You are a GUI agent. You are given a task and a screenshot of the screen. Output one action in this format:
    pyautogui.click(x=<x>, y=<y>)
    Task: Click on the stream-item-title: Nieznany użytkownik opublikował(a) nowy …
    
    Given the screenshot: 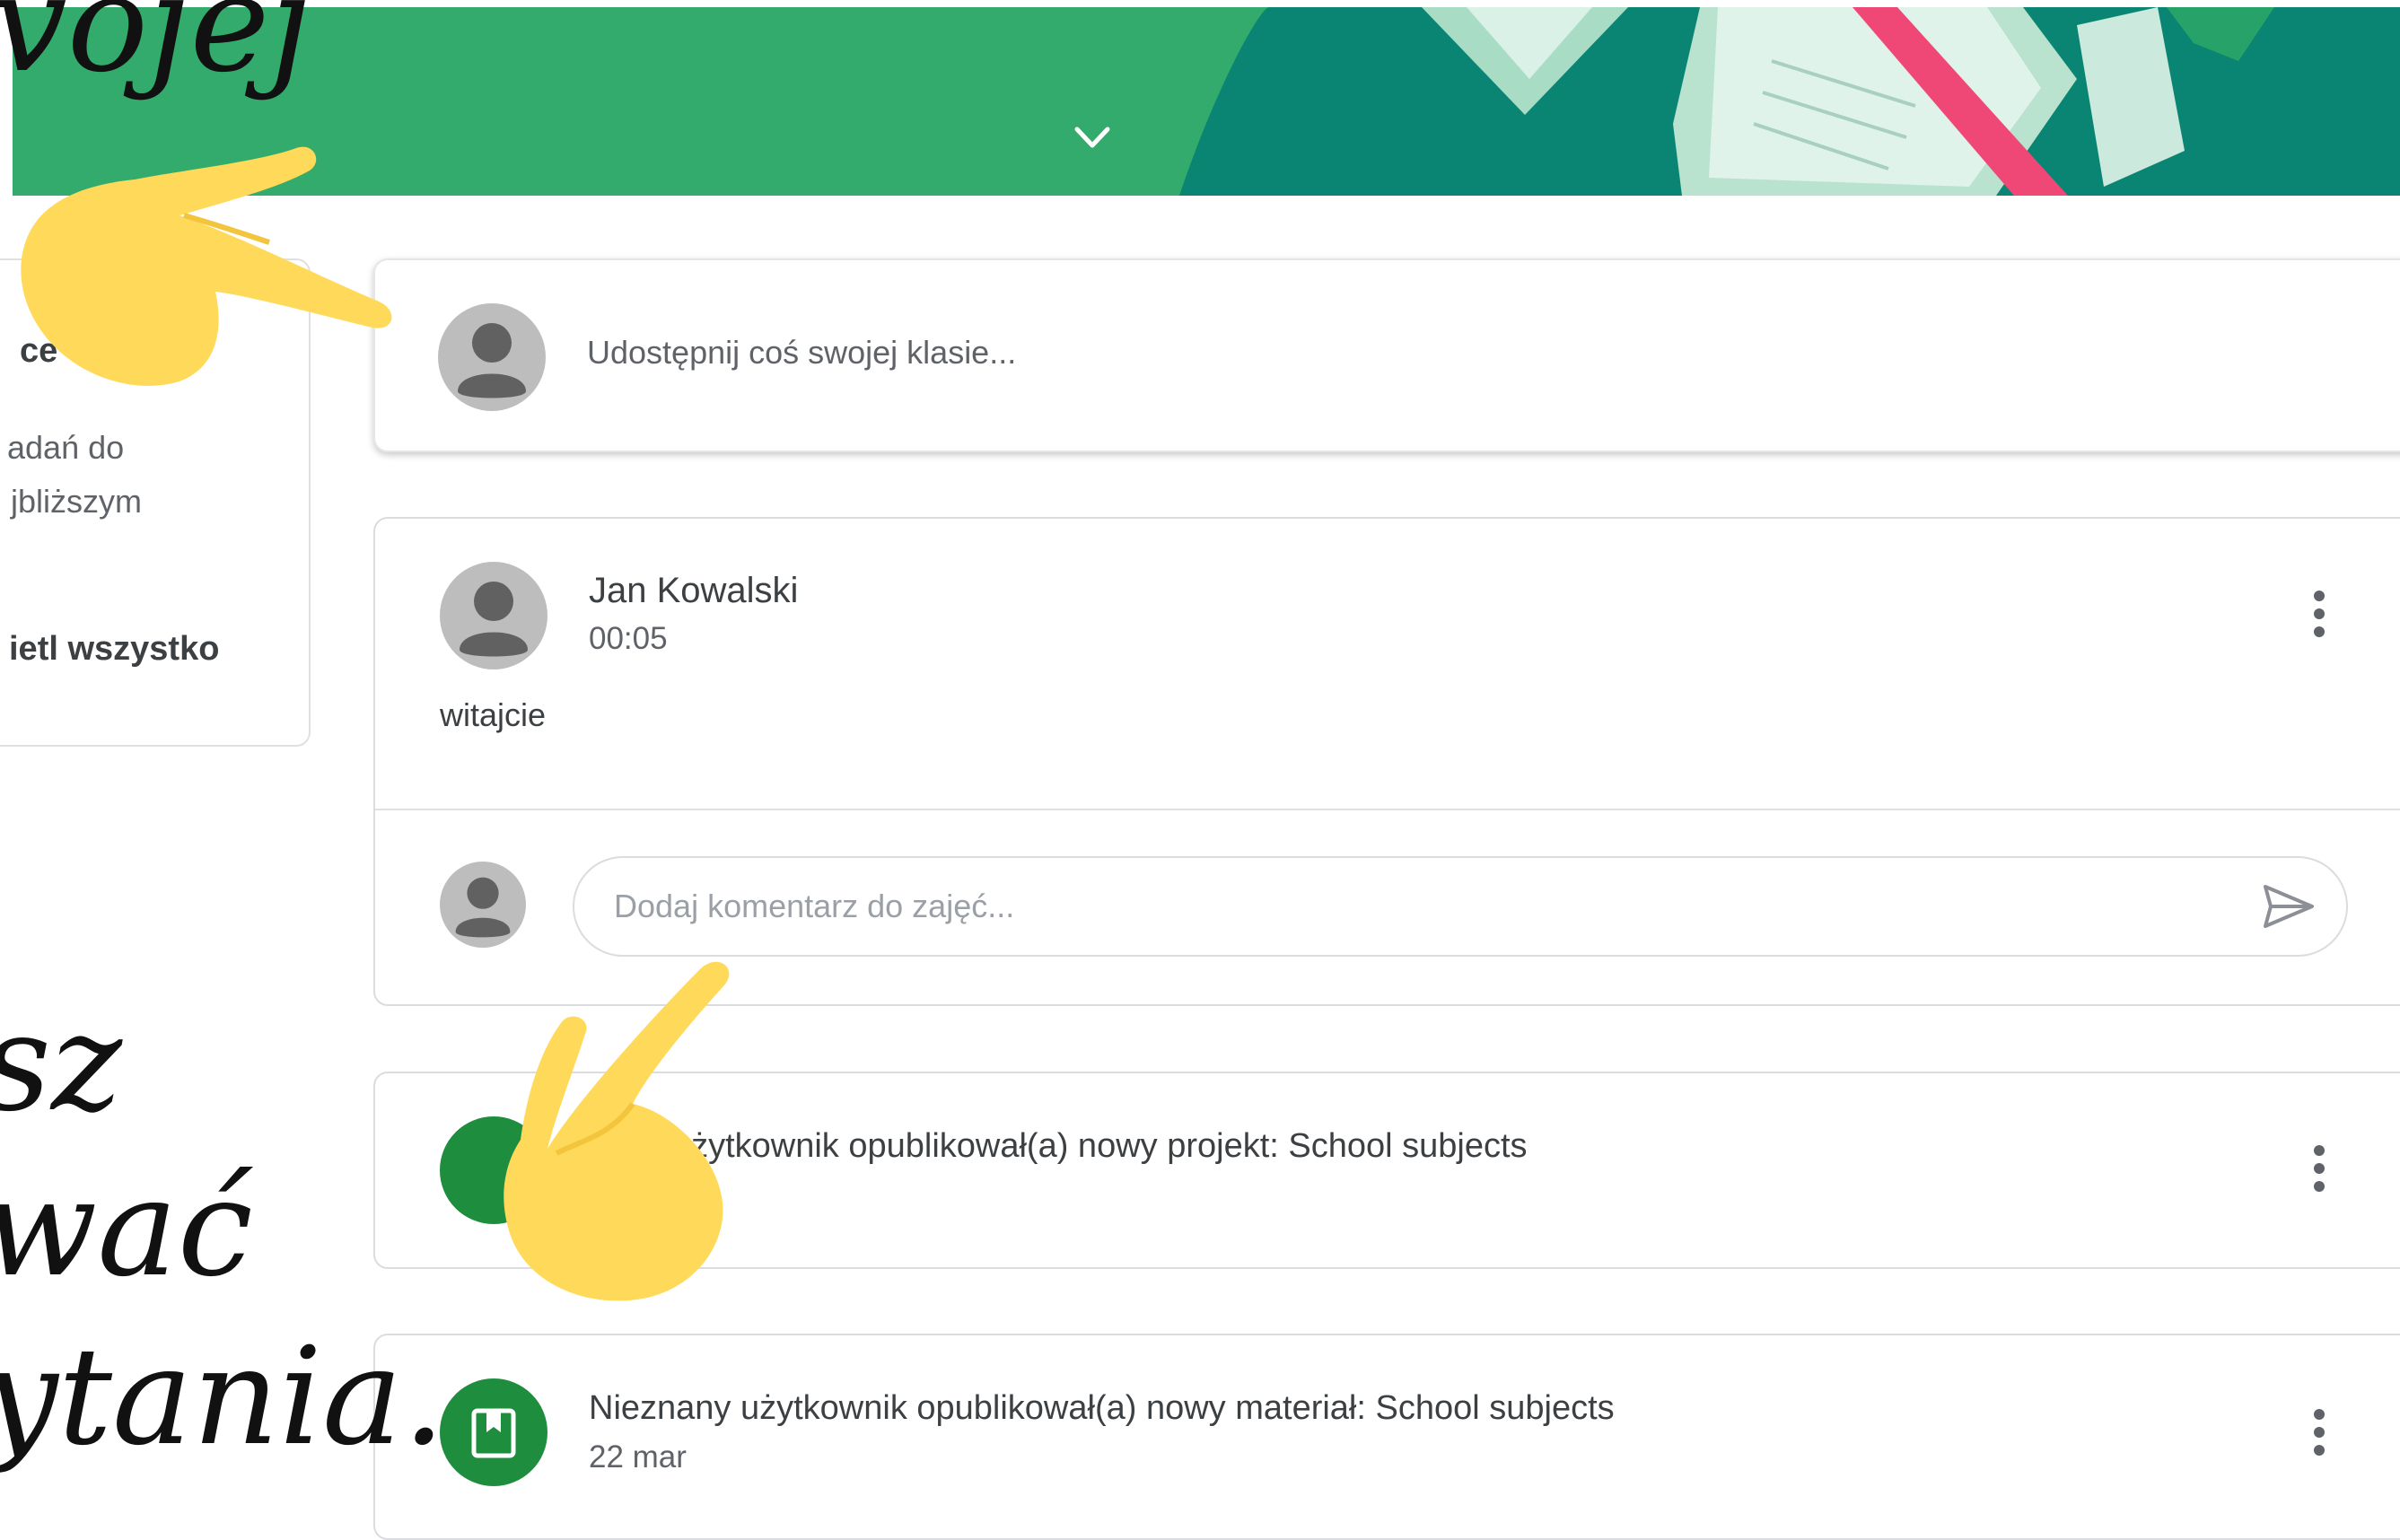 What is the action you would take?
    pyautogui.click(x=1102, y=1408)
    